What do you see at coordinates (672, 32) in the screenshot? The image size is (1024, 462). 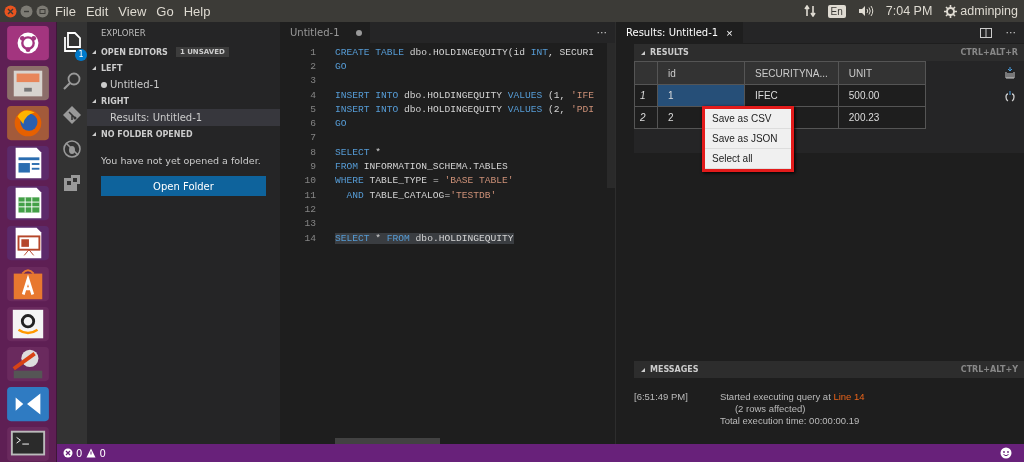 I see `tab-label: Results: Untitled-1` at bounding box center [672, 32].